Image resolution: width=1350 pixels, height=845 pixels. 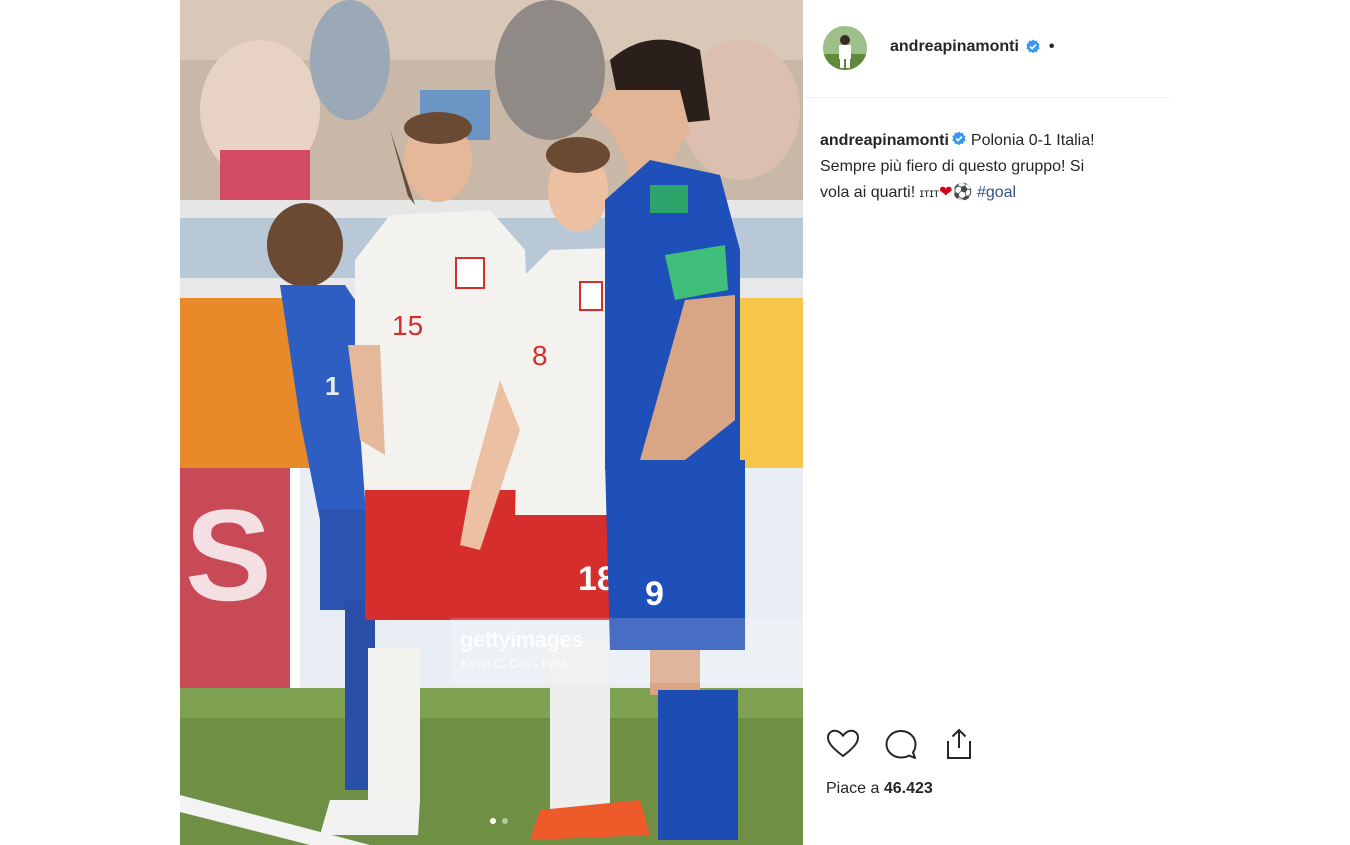 I want to click on carousel-dot-active, so click(x=493, y=821).